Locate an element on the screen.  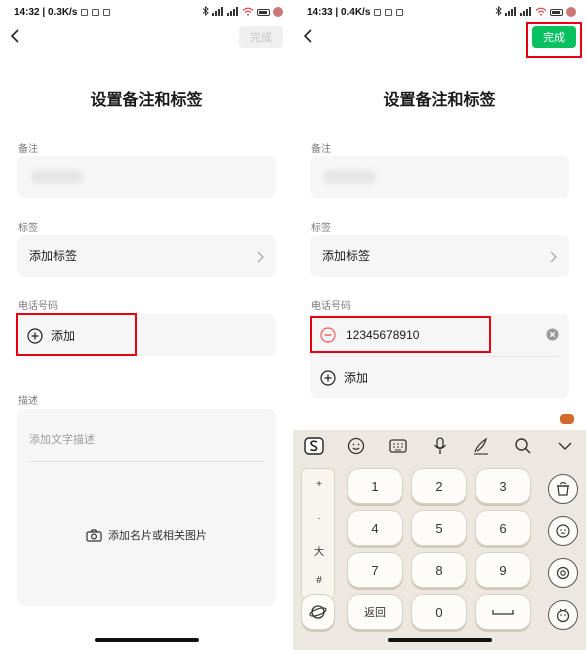
add-photo-text: 添加名片或相关图片 is located at coordinates (157, 536).